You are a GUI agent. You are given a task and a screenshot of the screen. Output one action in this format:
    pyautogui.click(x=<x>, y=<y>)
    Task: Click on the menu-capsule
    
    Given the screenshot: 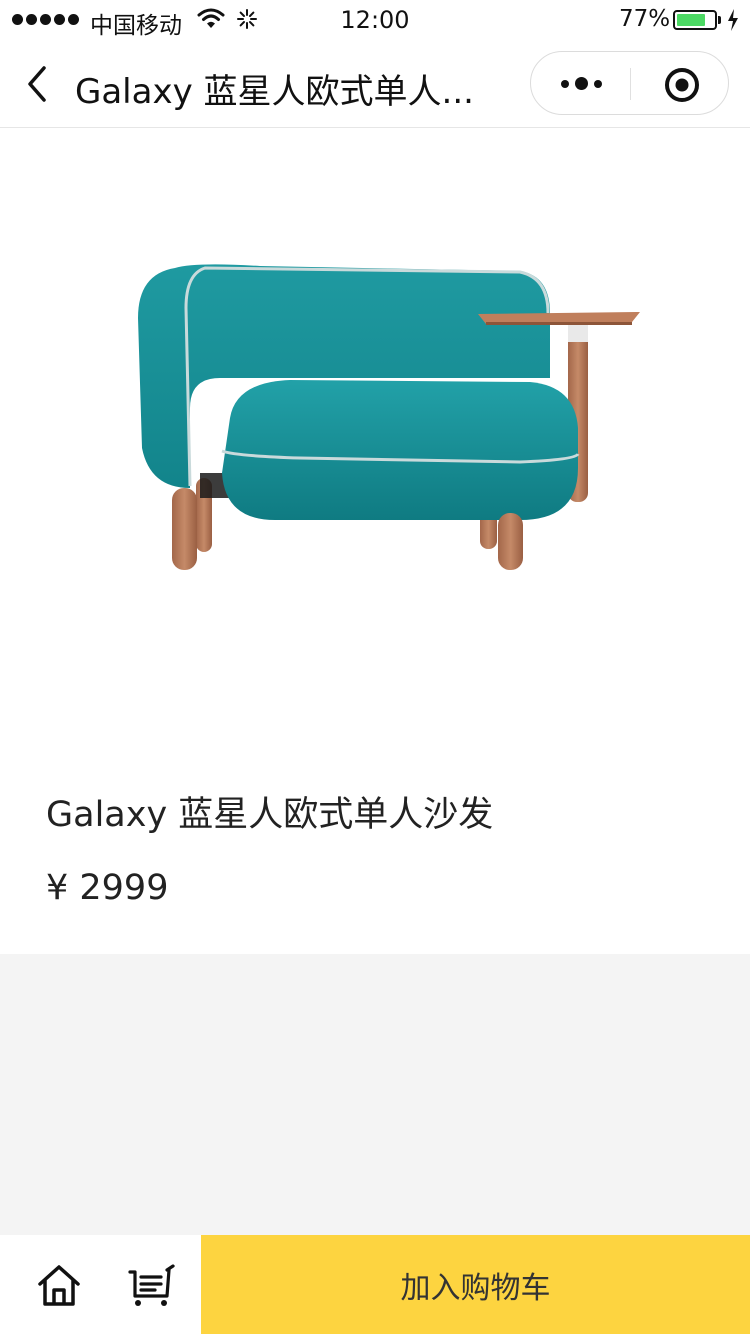 What is the action you would take?
    pyautogui.click(x=629, y=83)
    